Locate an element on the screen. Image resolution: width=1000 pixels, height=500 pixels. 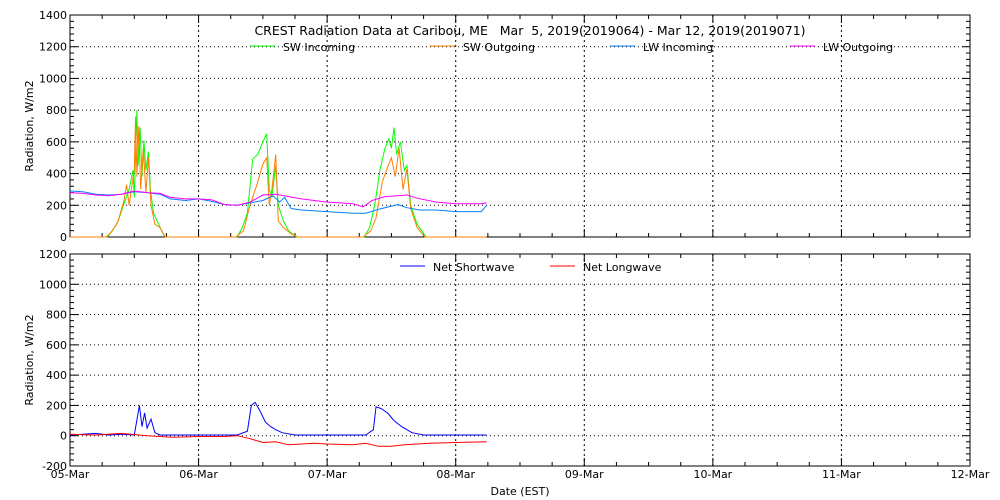
x-tick-label: 09-Mar is located at coordinates (584, 474).